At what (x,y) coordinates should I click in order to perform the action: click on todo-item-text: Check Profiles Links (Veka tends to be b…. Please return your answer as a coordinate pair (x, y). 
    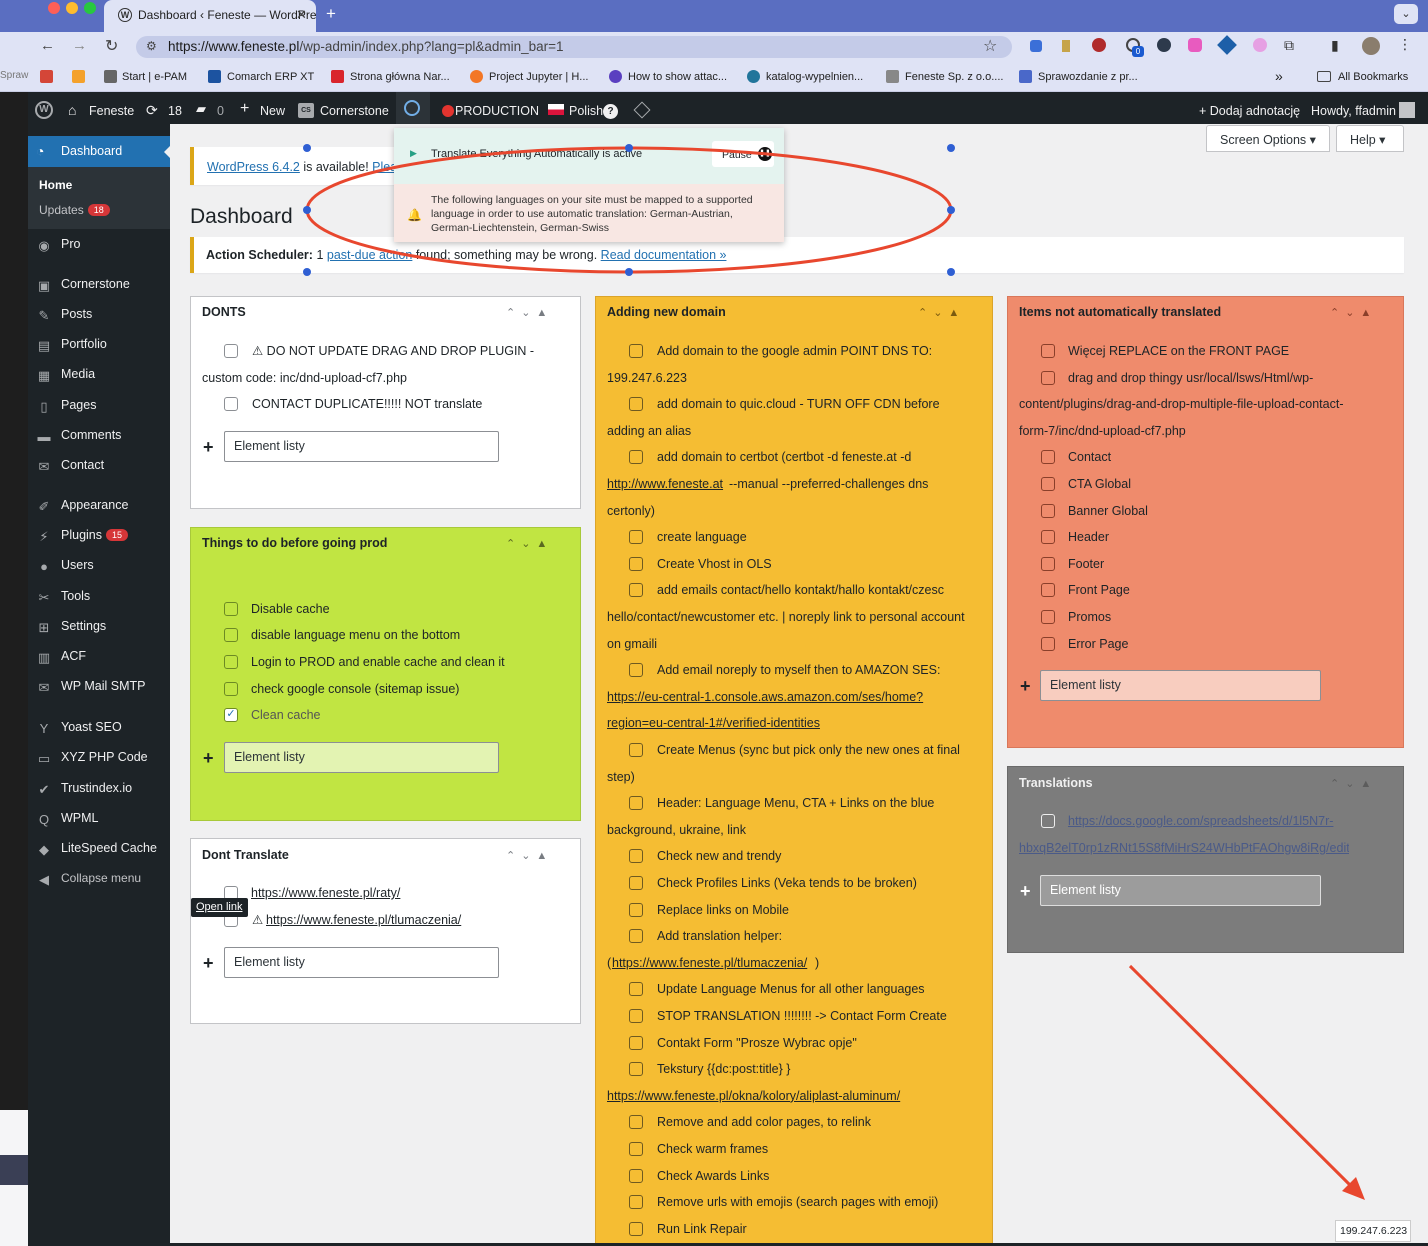
    Looking at the image, I should click on (787, 883).